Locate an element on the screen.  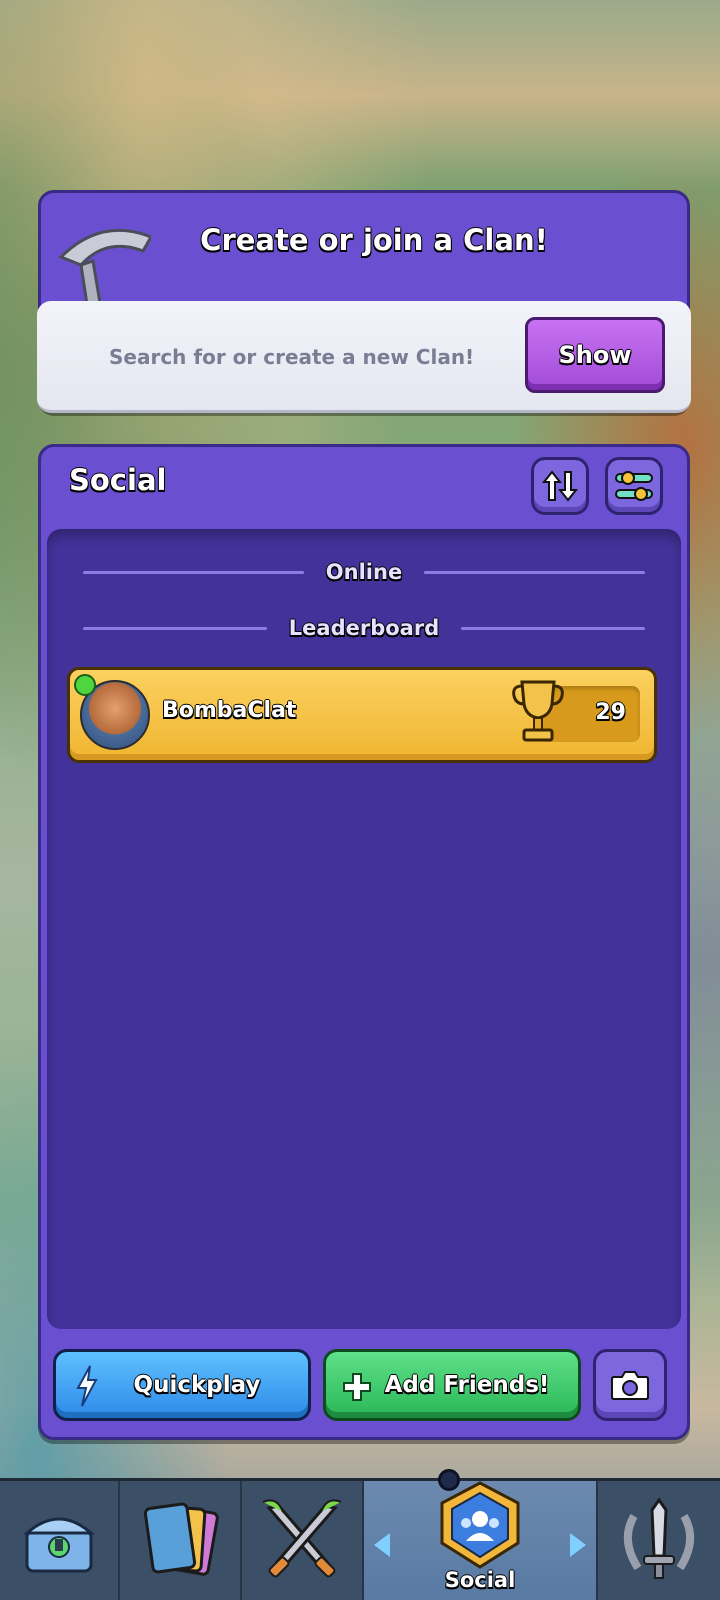
trophy-count-box: 29 is located at coordinates (576, 711).